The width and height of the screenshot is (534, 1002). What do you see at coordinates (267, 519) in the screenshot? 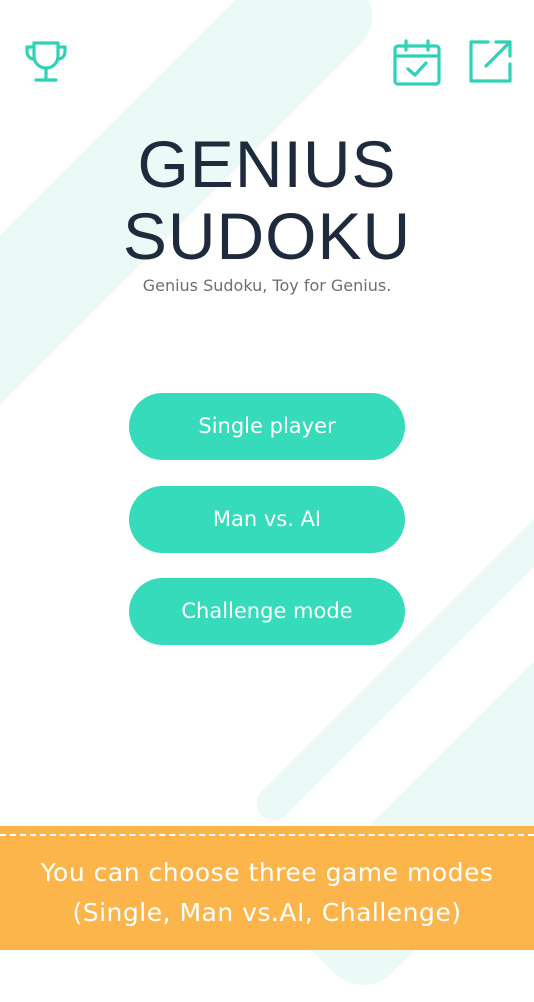
I see `man-vs-ai-button: Man vs. AI` at bounding box center [267, 519].